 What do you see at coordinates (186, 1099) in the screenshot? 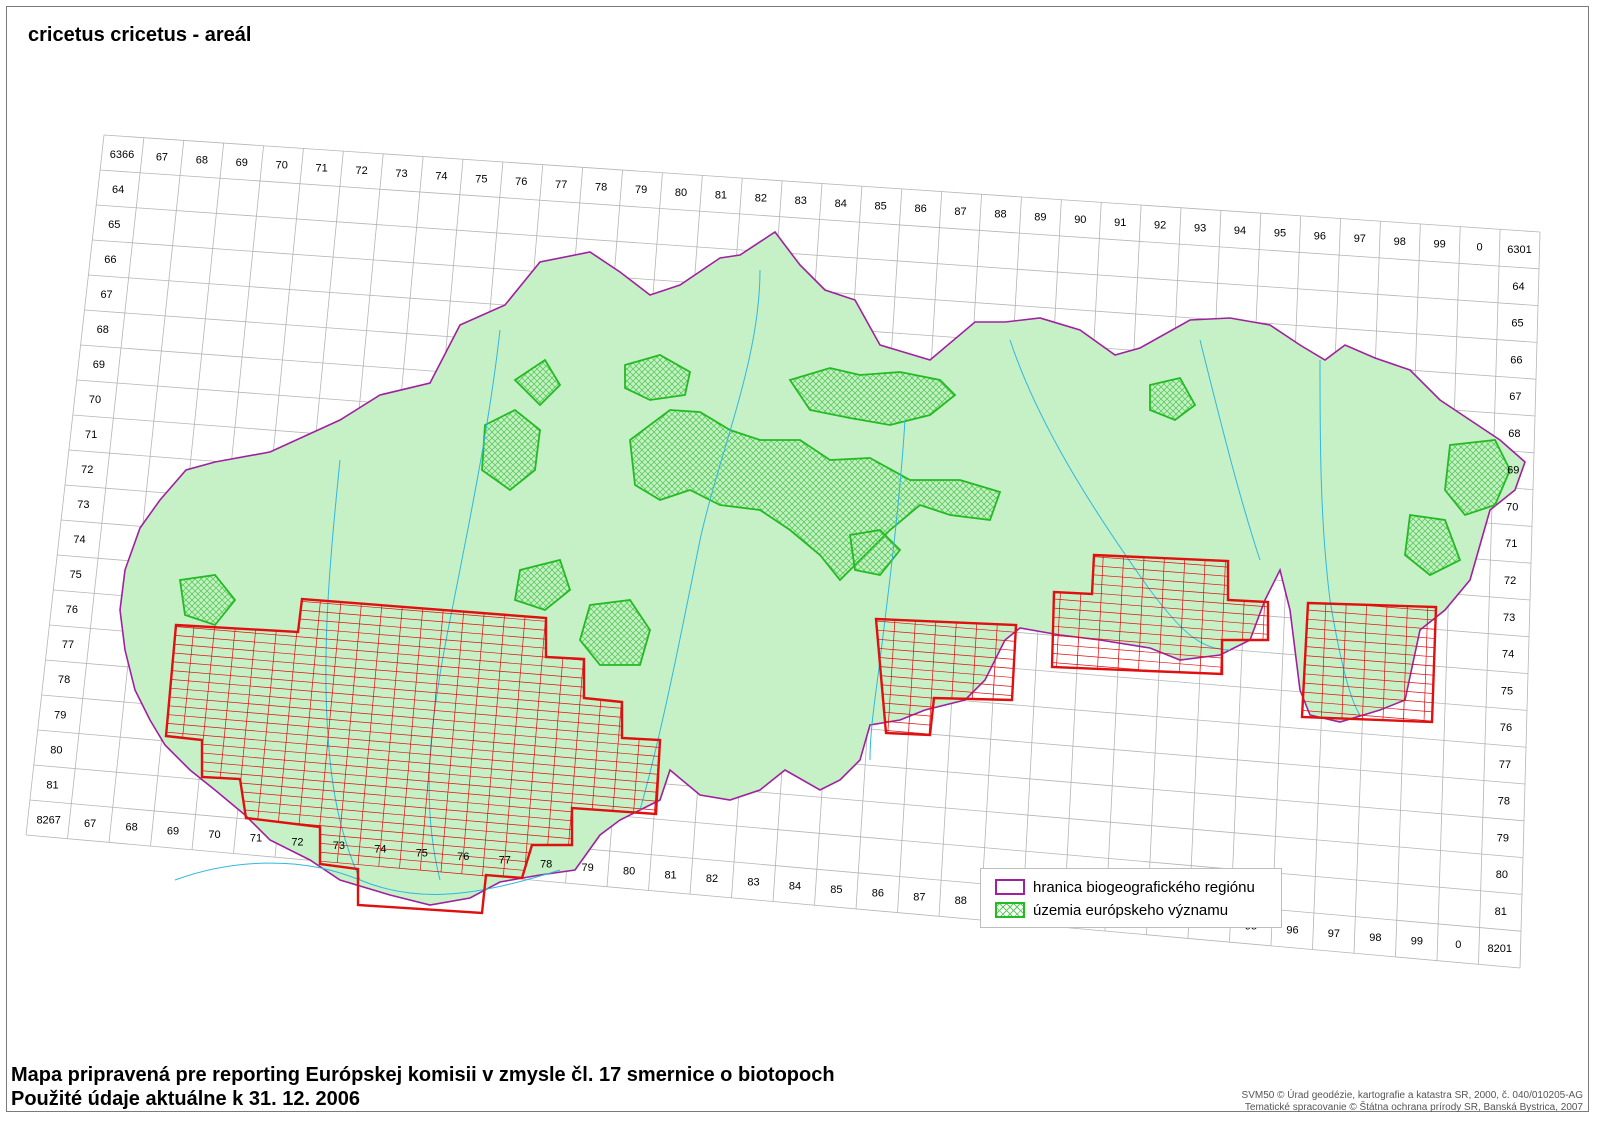
I see `footer-line-2: Použité údaje aktuálne k 31. 12. 2006` at bounding box center [186, 1099].